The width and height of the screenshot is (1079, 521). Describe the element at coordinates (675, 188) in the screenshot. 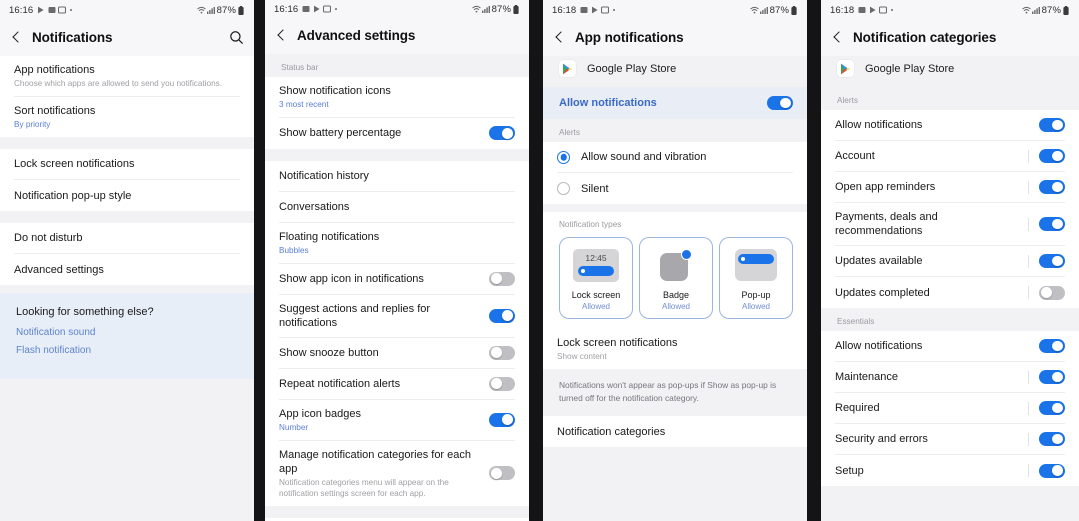

I see `radio-row-silent: Silent` at that location.